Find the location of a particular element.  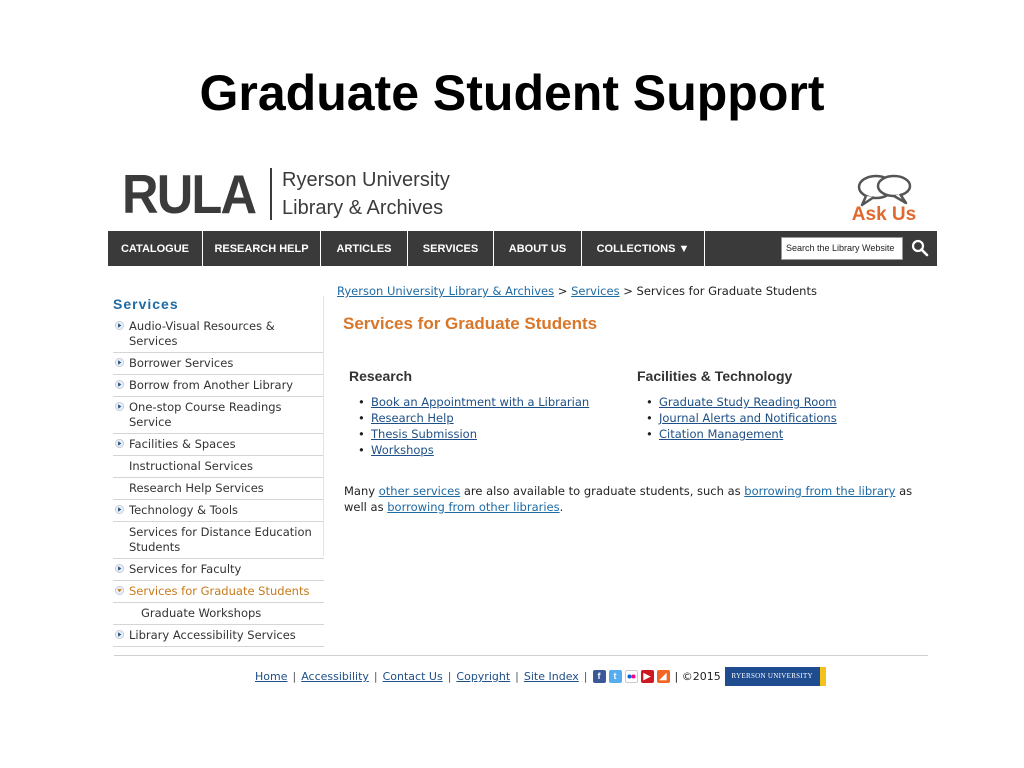

research-link: Workshops is located at coordinates (402, 450).